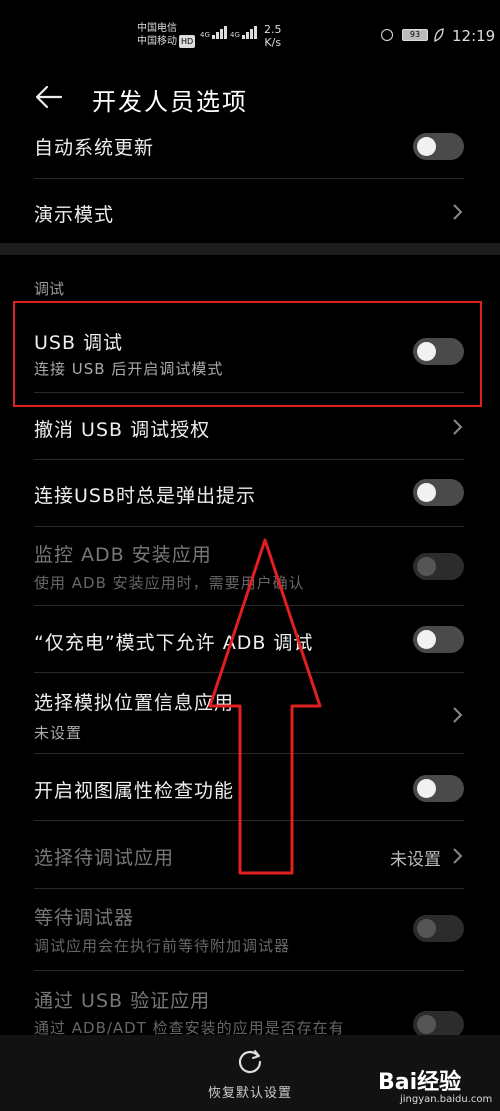 Image resolution: width=500 pixels, height=1111 pixels. What do you see at coordinates (123, 555) in the screenshot?
I see `setting-title: 监控 ADB 安装应用` at bounding box center [123, 555].